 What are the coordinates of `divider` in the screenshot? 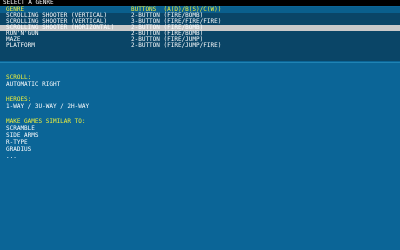 It's located at (200, 62).